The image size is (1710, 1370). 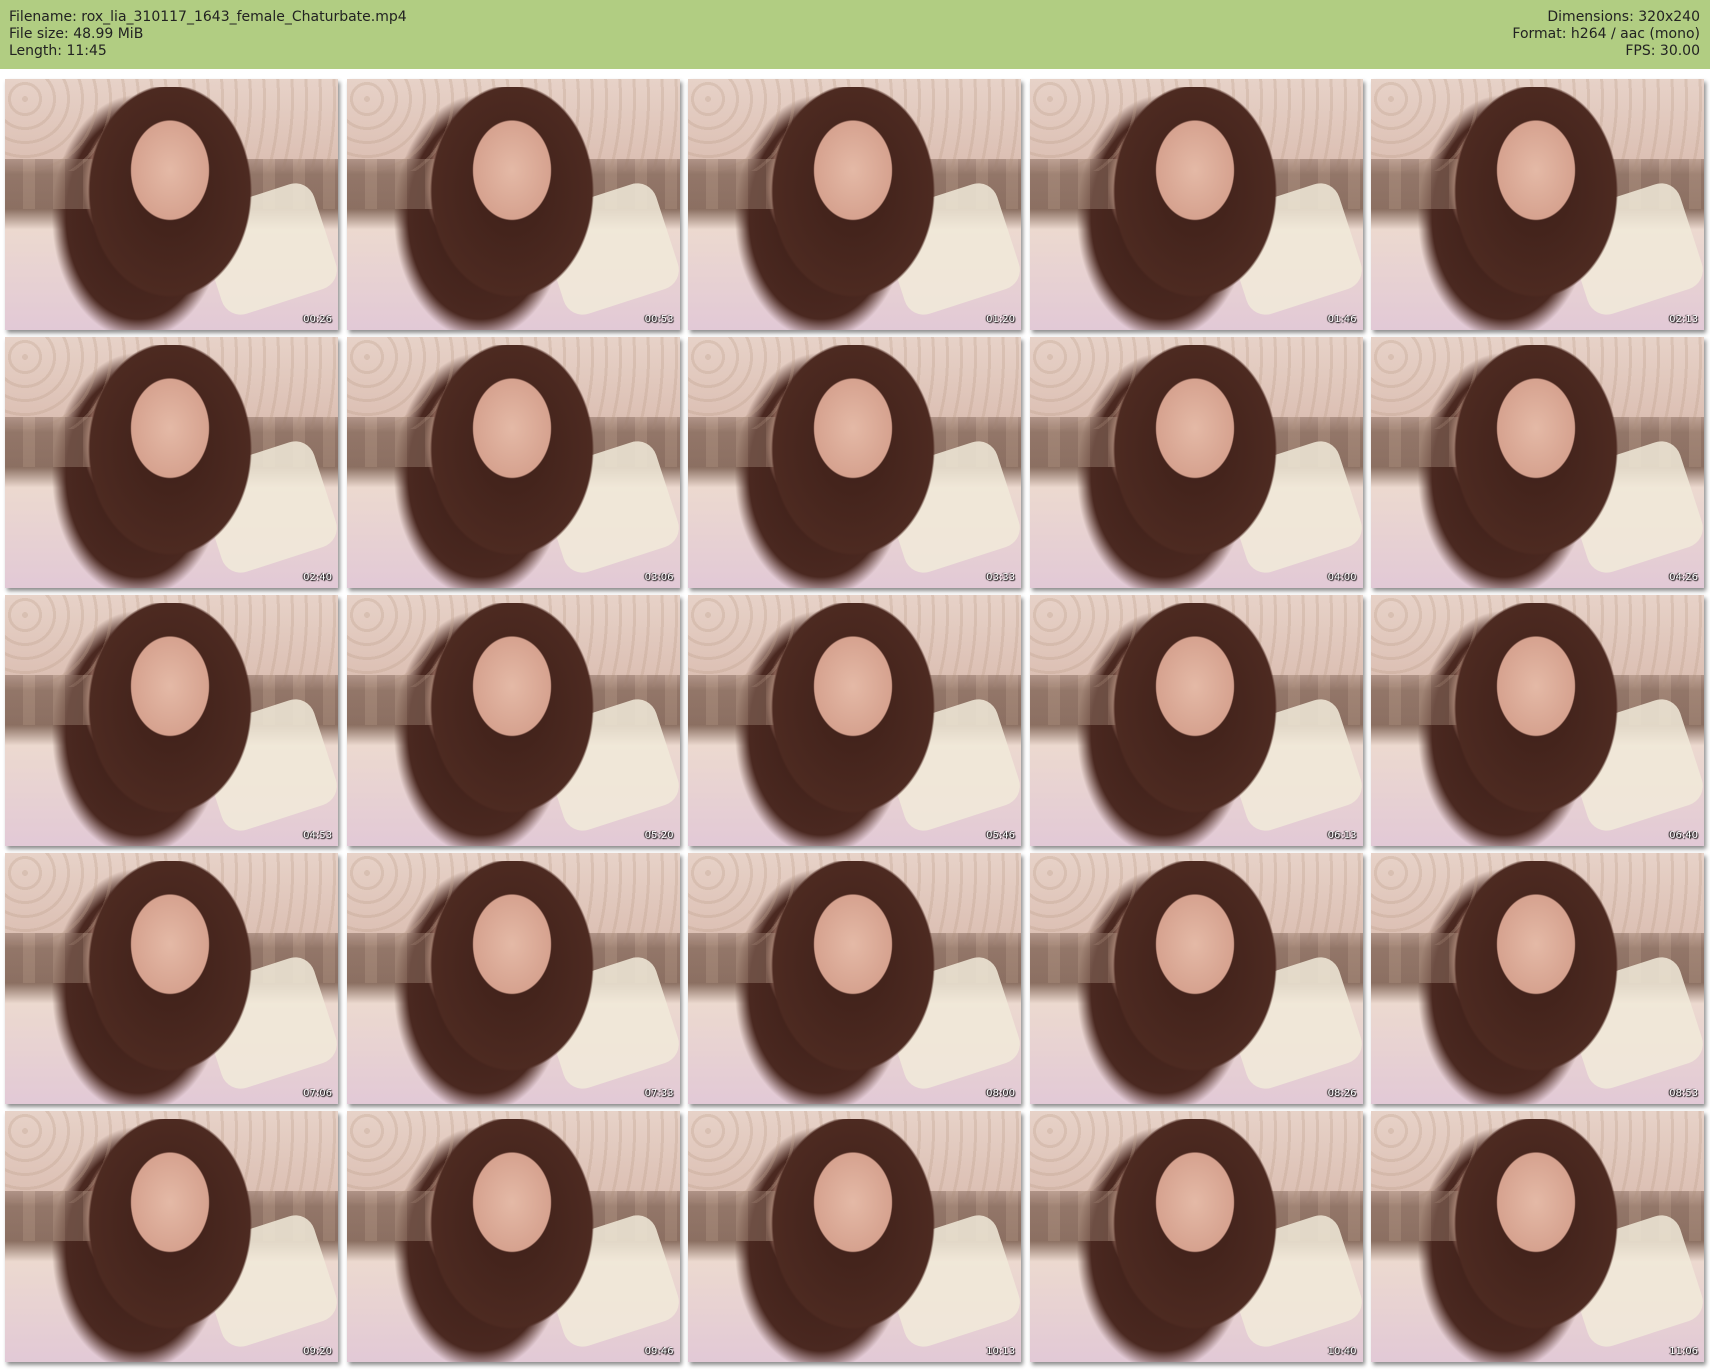 What do you see at coordinates (317, 835) in the screenshot?
I see `timestamp-label: 04:53` at bounding box center [317, 835].